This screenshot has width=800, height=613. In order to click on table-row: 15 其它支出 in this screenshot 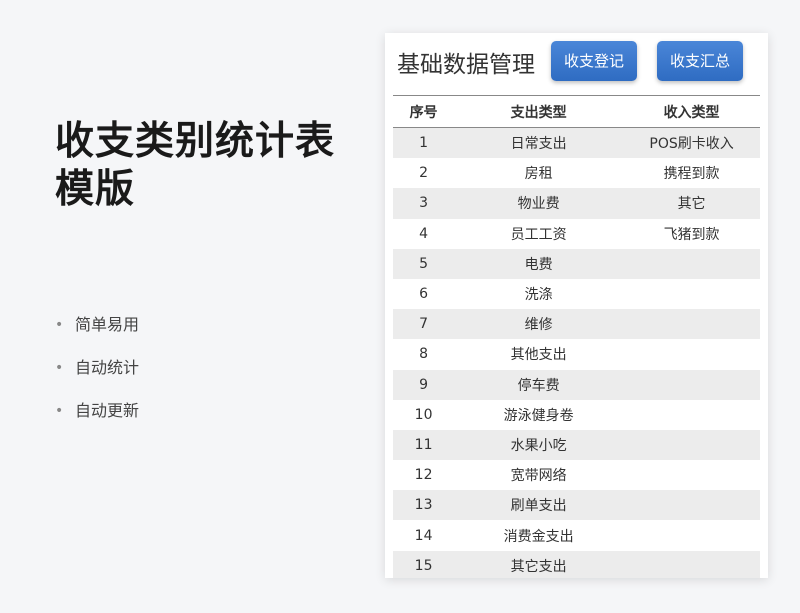, I will do `click(576, 564)`.